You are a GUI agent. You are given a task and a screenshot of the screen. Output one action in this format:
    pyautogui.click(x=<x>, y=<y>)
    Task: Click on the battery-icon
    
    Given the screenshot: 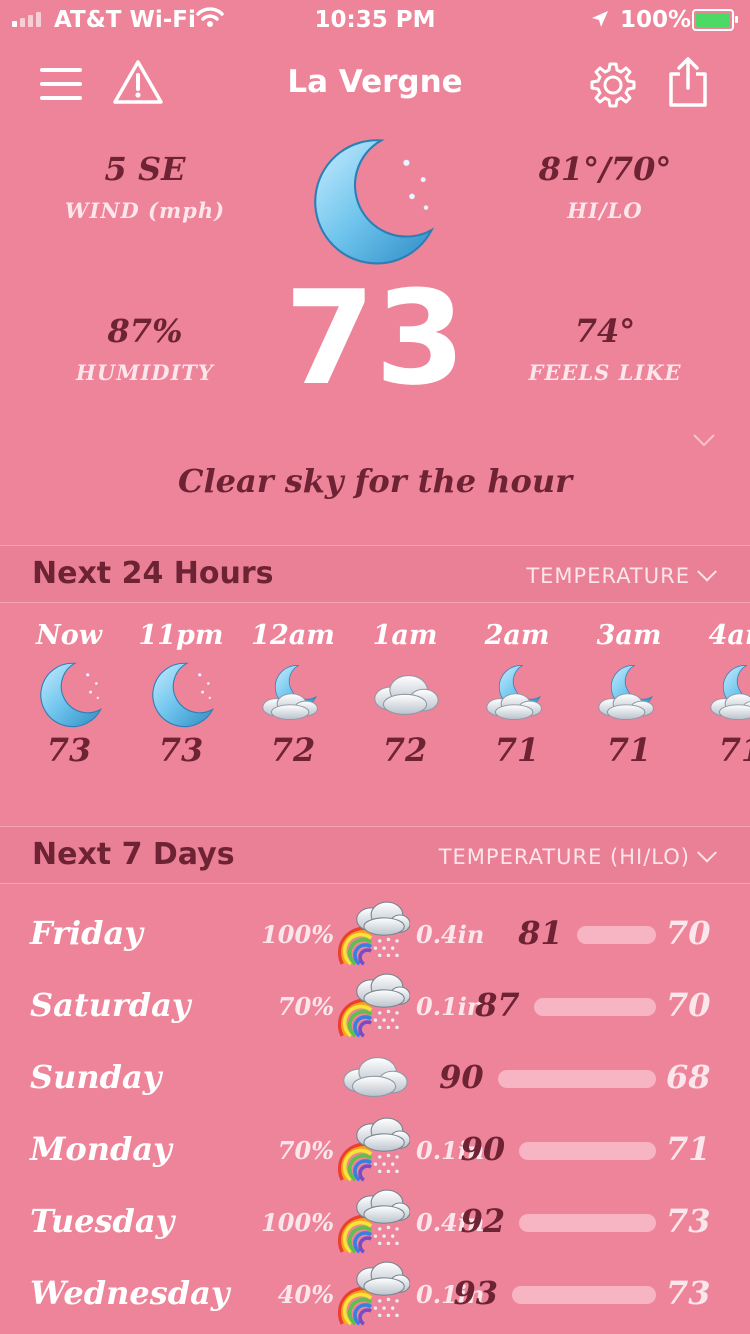 What is the action you would take?
    pyautogui.click(x=715, y=20)
    